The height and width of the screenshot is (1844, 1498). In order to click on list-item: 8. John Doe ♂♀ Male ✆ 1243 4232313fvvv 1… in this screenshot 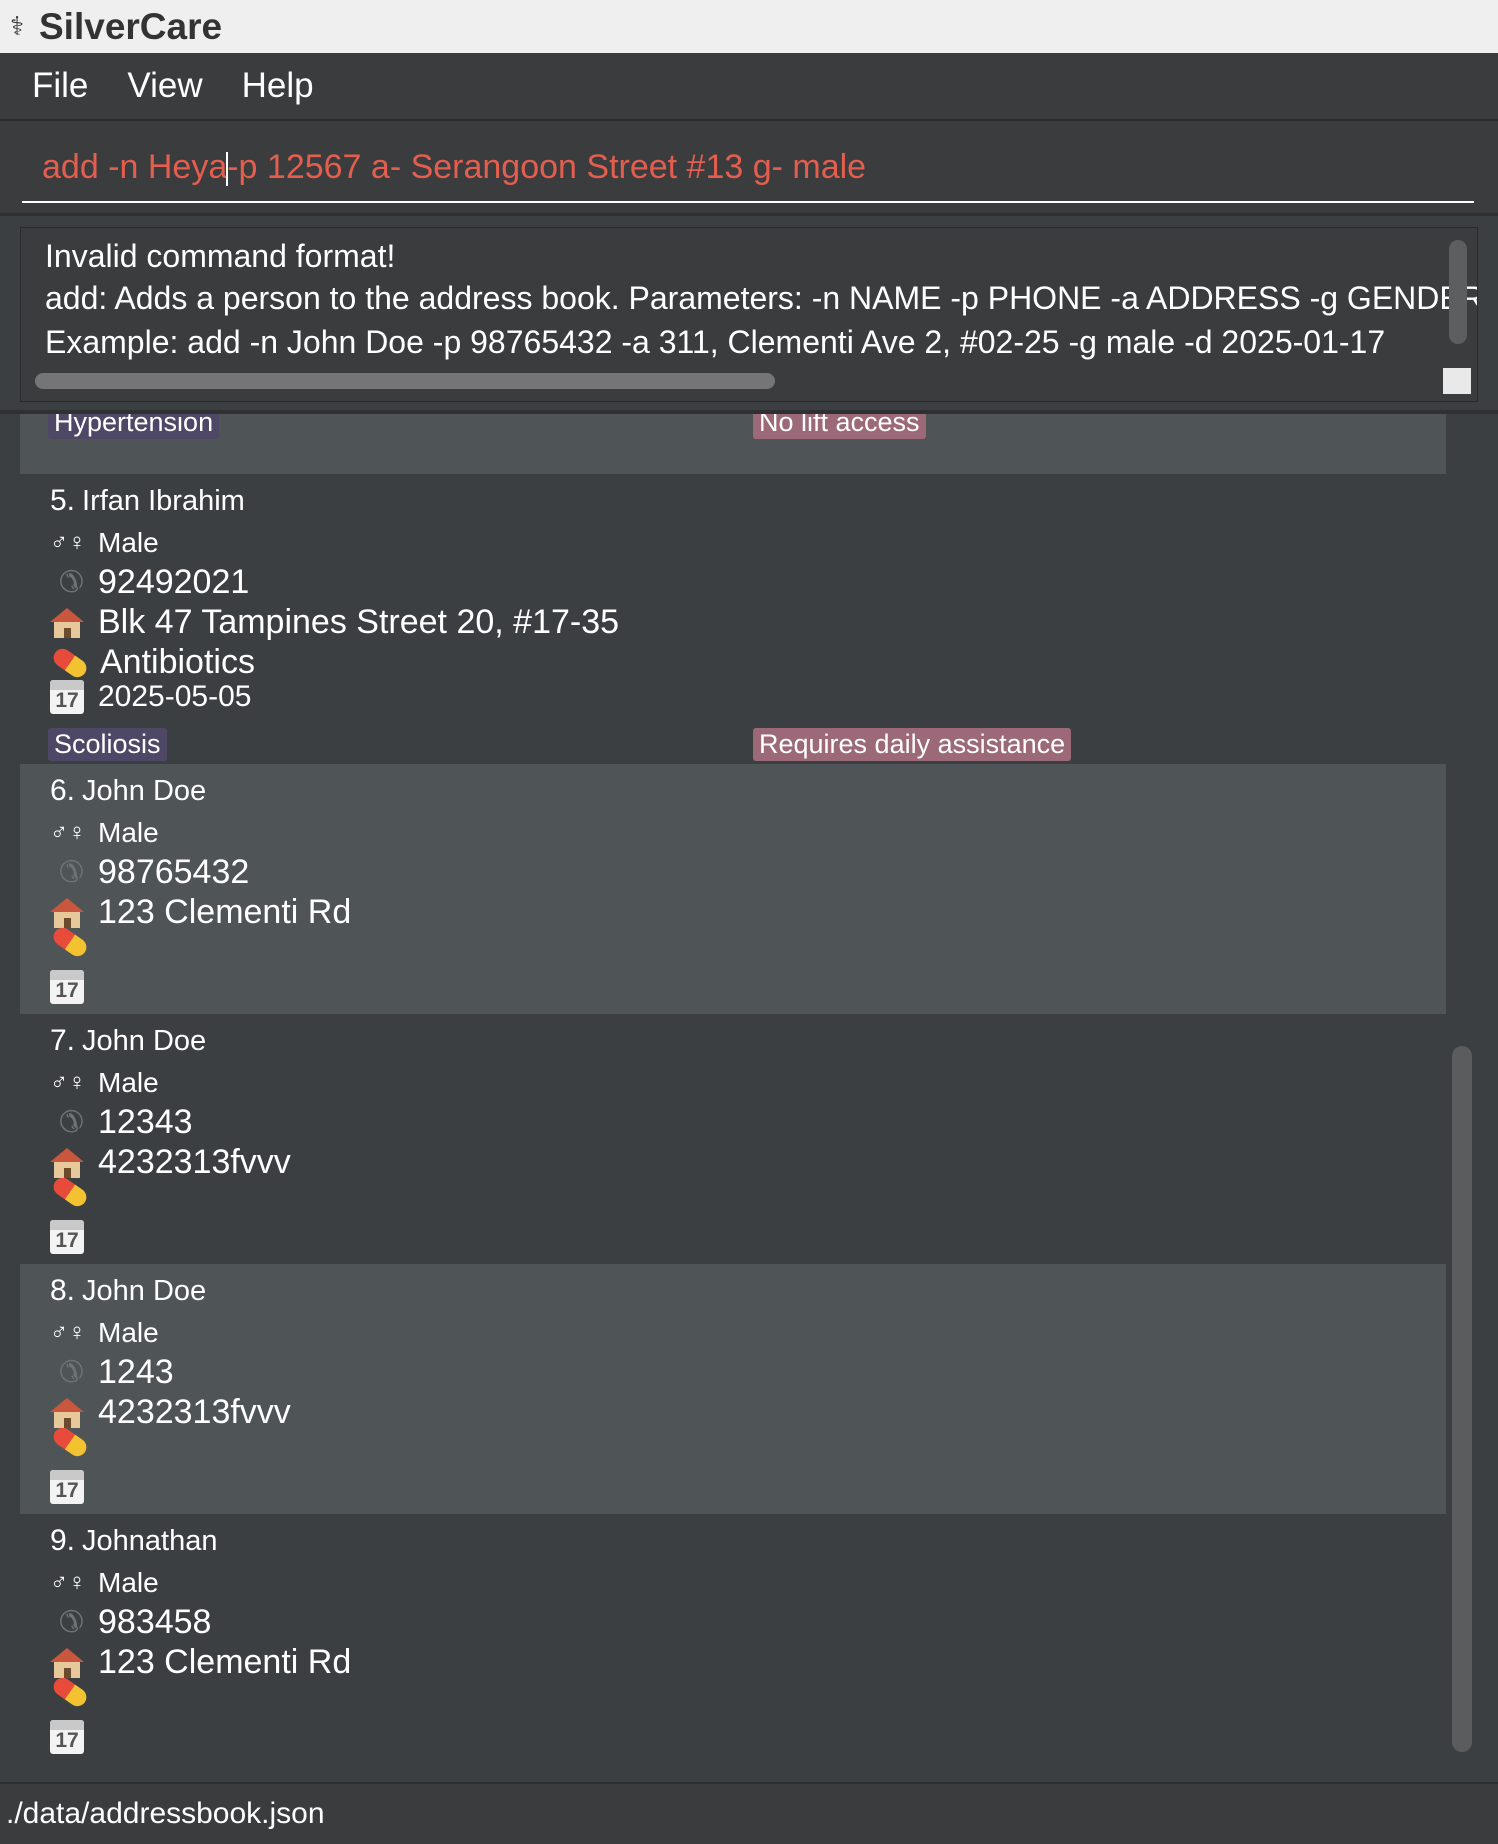, I will do `click(733, 1389)`.